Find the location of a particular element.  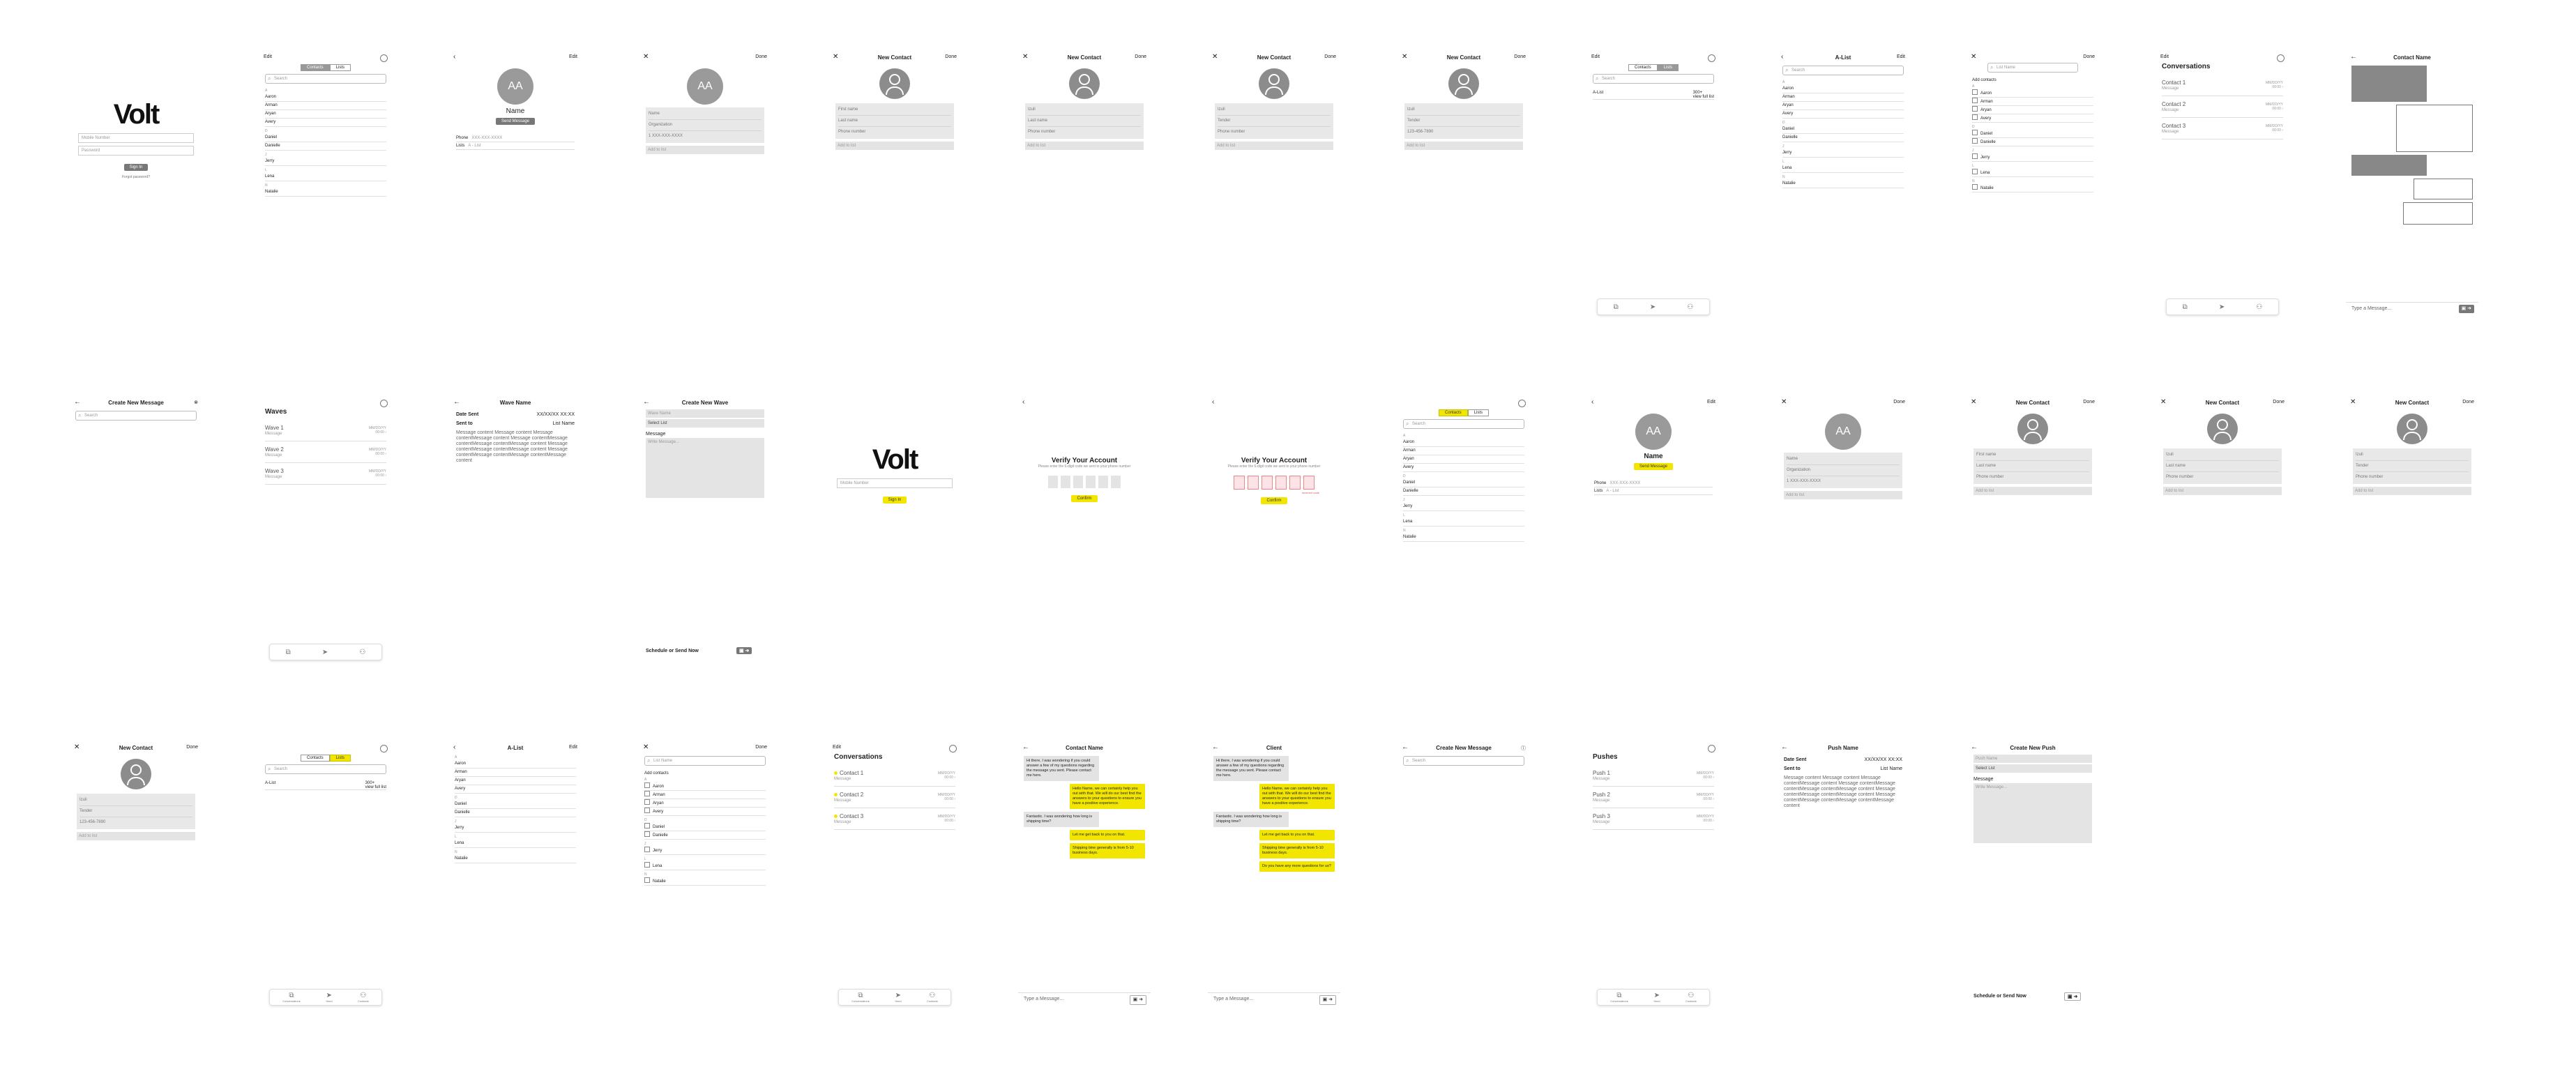

list-item: Push 2 Message MM/DD/YY 00:00 › is located at coordinates (1653, 797).